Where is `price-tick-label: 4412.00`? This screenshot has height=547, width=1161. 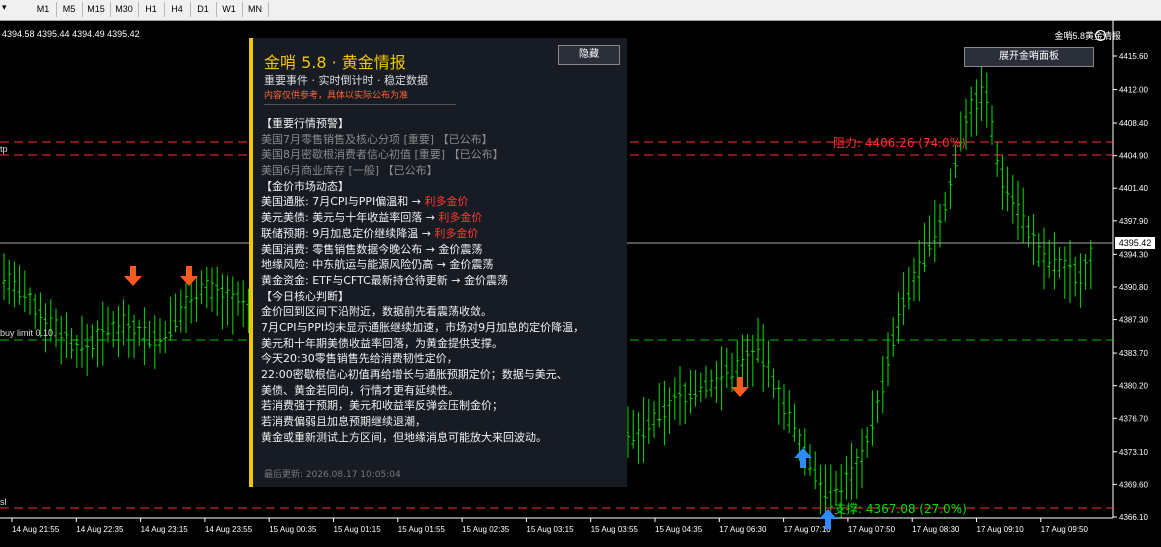
price-tick-label: 4412.00 is located at coordinates (1133, 90).